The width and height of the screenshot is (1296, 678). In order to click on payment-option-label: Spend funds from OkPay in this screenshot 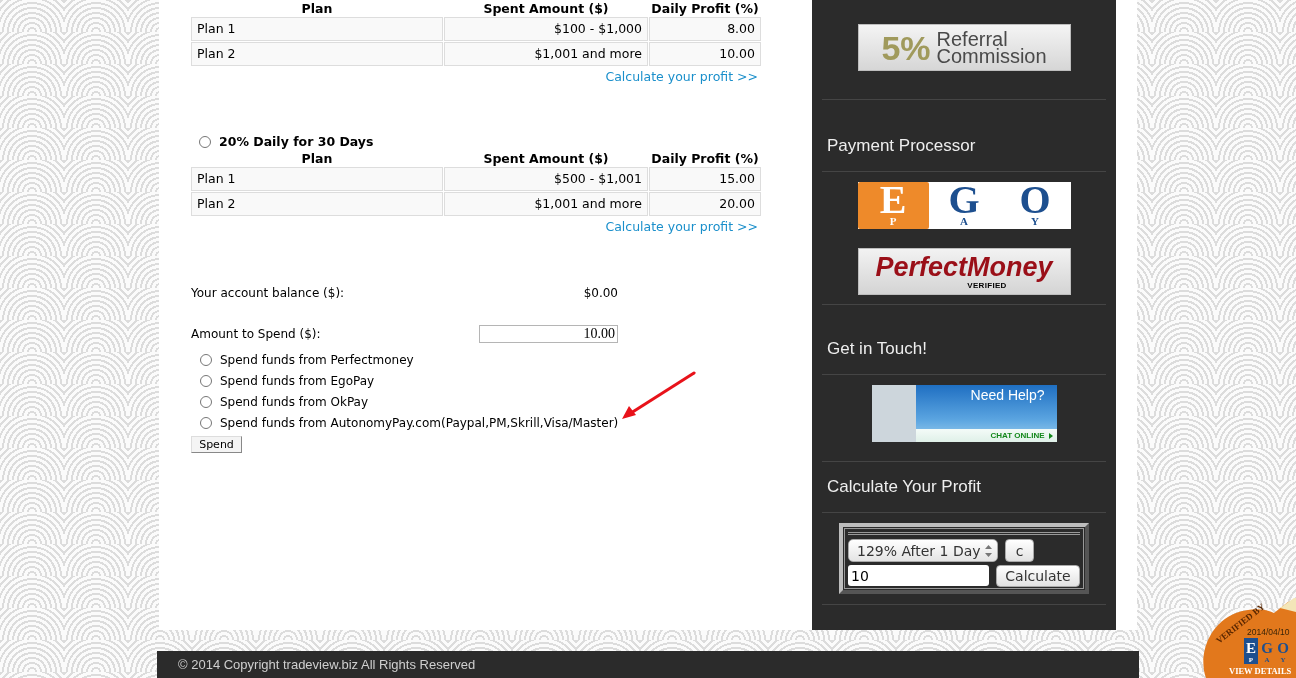, I will do `click(294, 401)`.